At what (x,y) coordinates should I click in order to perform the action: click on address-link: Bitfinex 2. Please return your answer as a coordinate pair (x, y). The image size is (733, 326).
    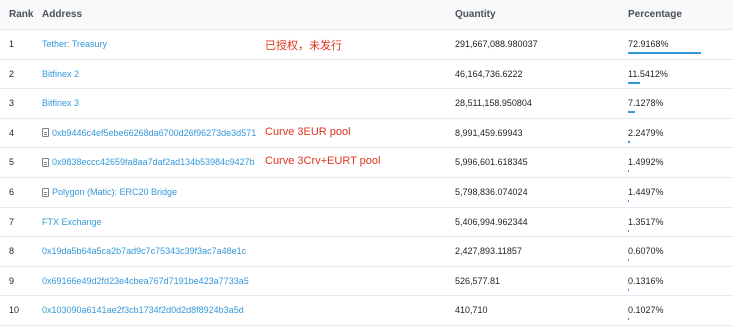
    Looking at the image, I should click on (60, 74).